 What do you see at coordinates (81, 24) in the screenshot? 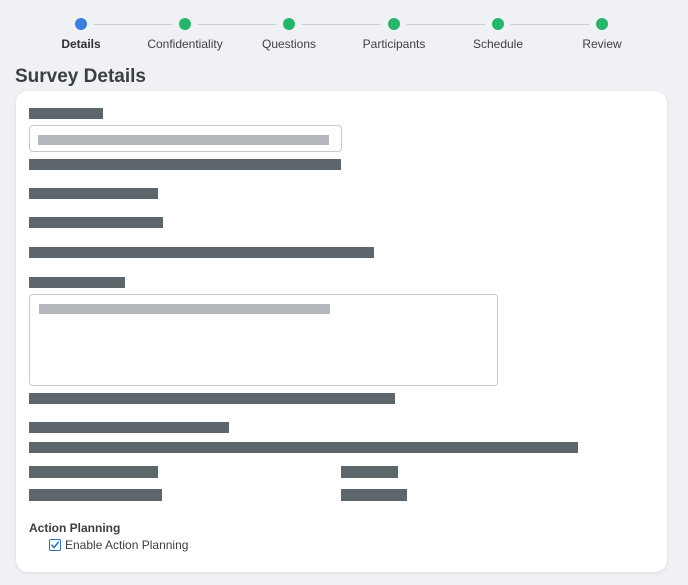
I see `step-details-dot` at bounding box center [81, 24].